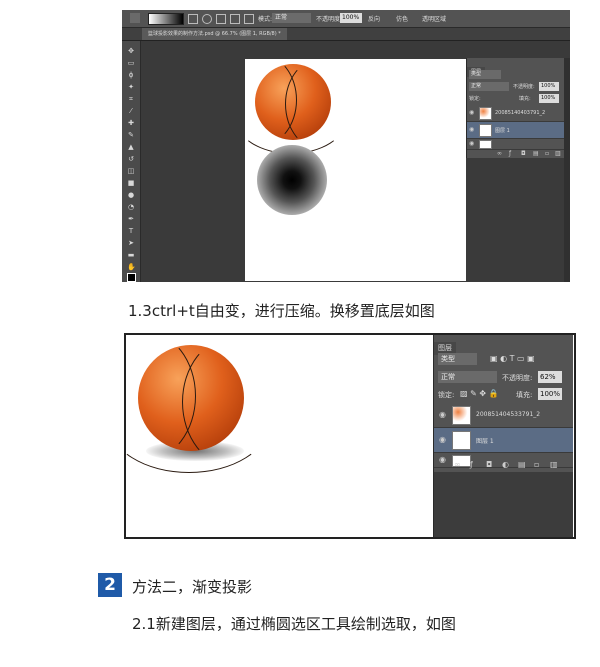 The width and height of the screenshot is (600, 667). I want to click on opacity-input: 100%, so click(351, 18).